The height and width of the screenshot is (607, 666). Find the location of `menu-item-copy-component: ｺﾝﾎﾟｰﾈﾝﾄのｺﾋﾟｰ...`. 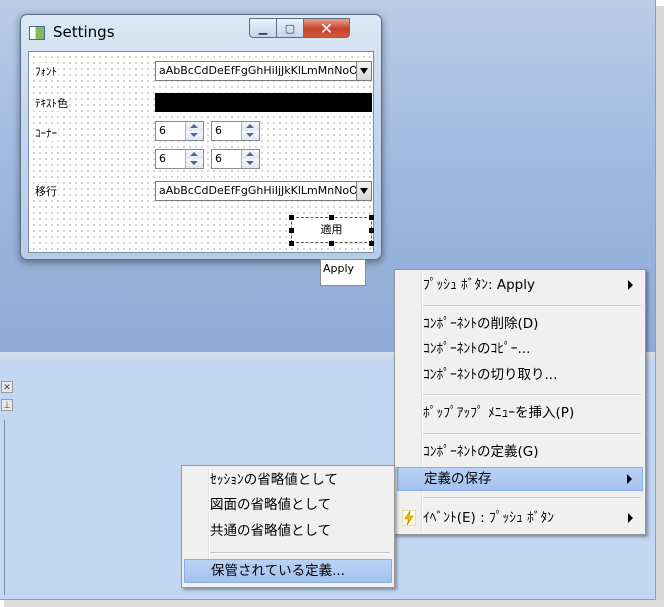

menu-item-copy-component: ｺﾝﾎﾟｰﾈﾝﾄのｺﾋﾟｰ... is located at coordinates (520, 349).